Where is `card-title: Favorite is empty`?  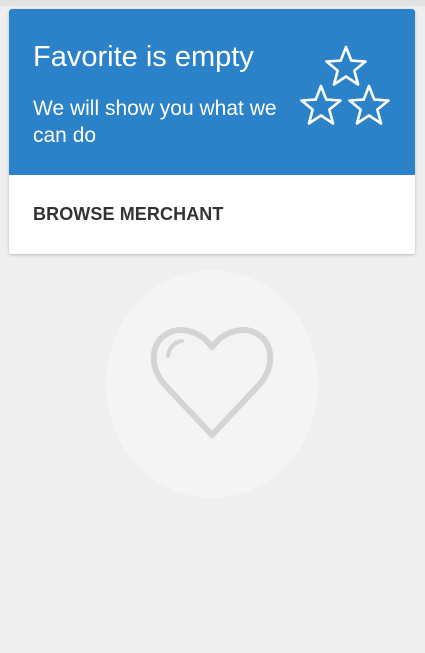
card-title: Favorite is empty is located at coordinates (143, 57).